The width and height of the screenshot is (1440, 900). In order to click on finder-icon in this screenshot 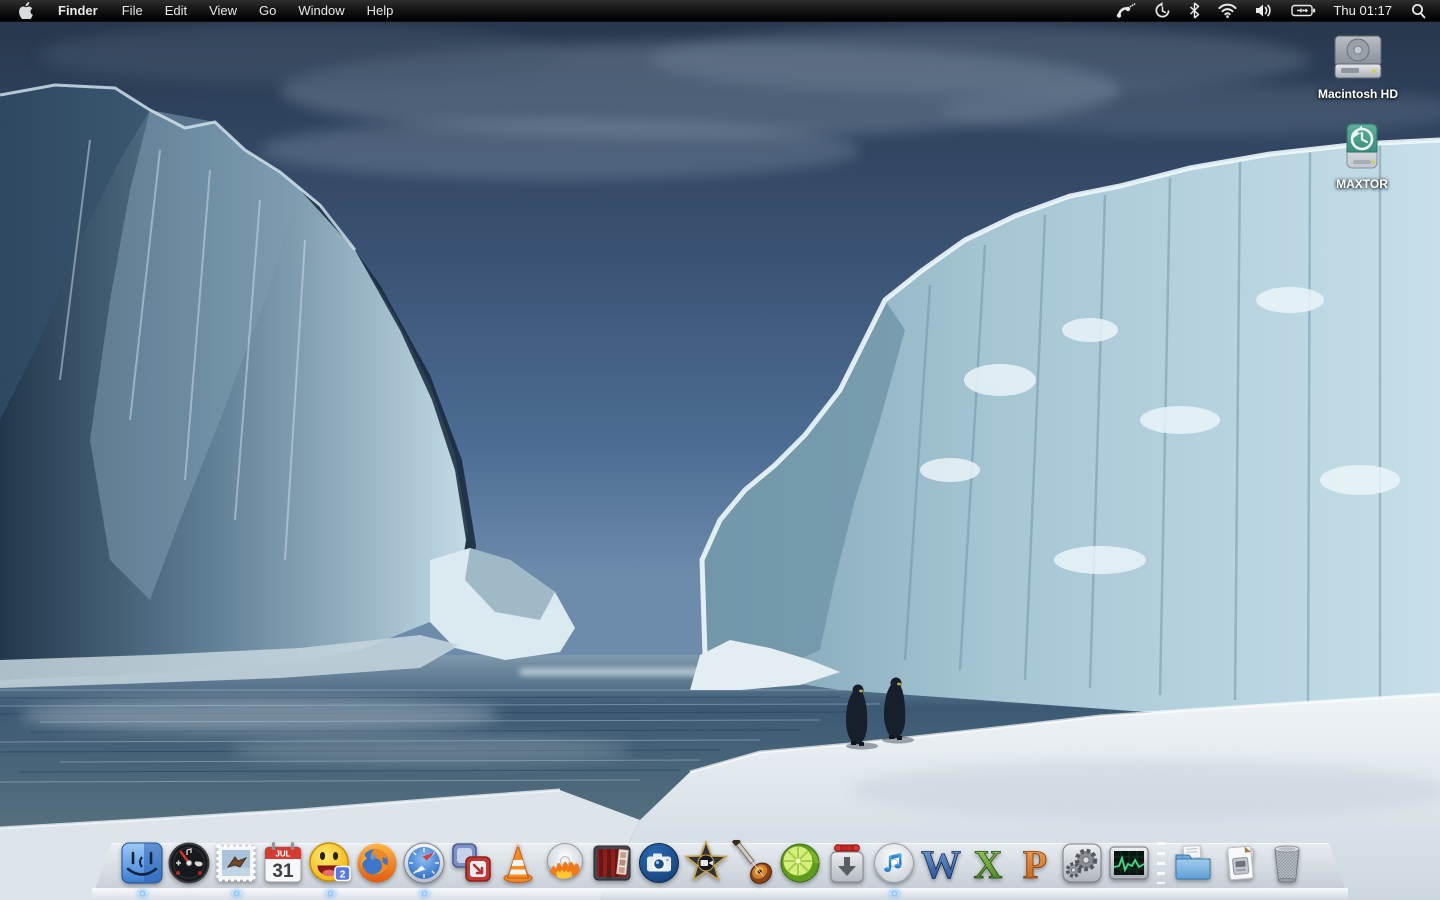, I will do `click(142, 863)`.